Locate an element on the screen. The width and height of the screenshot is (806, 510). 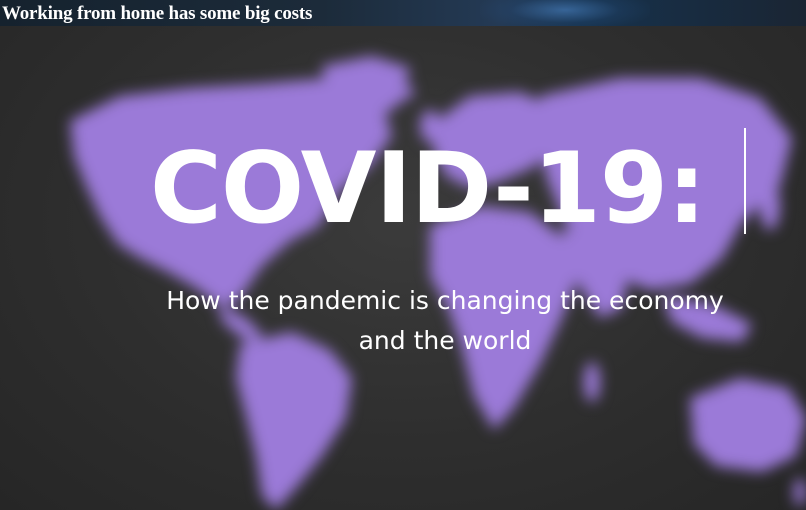
article-headline: Working from home has some big costs is located at coordinates (157, 14).